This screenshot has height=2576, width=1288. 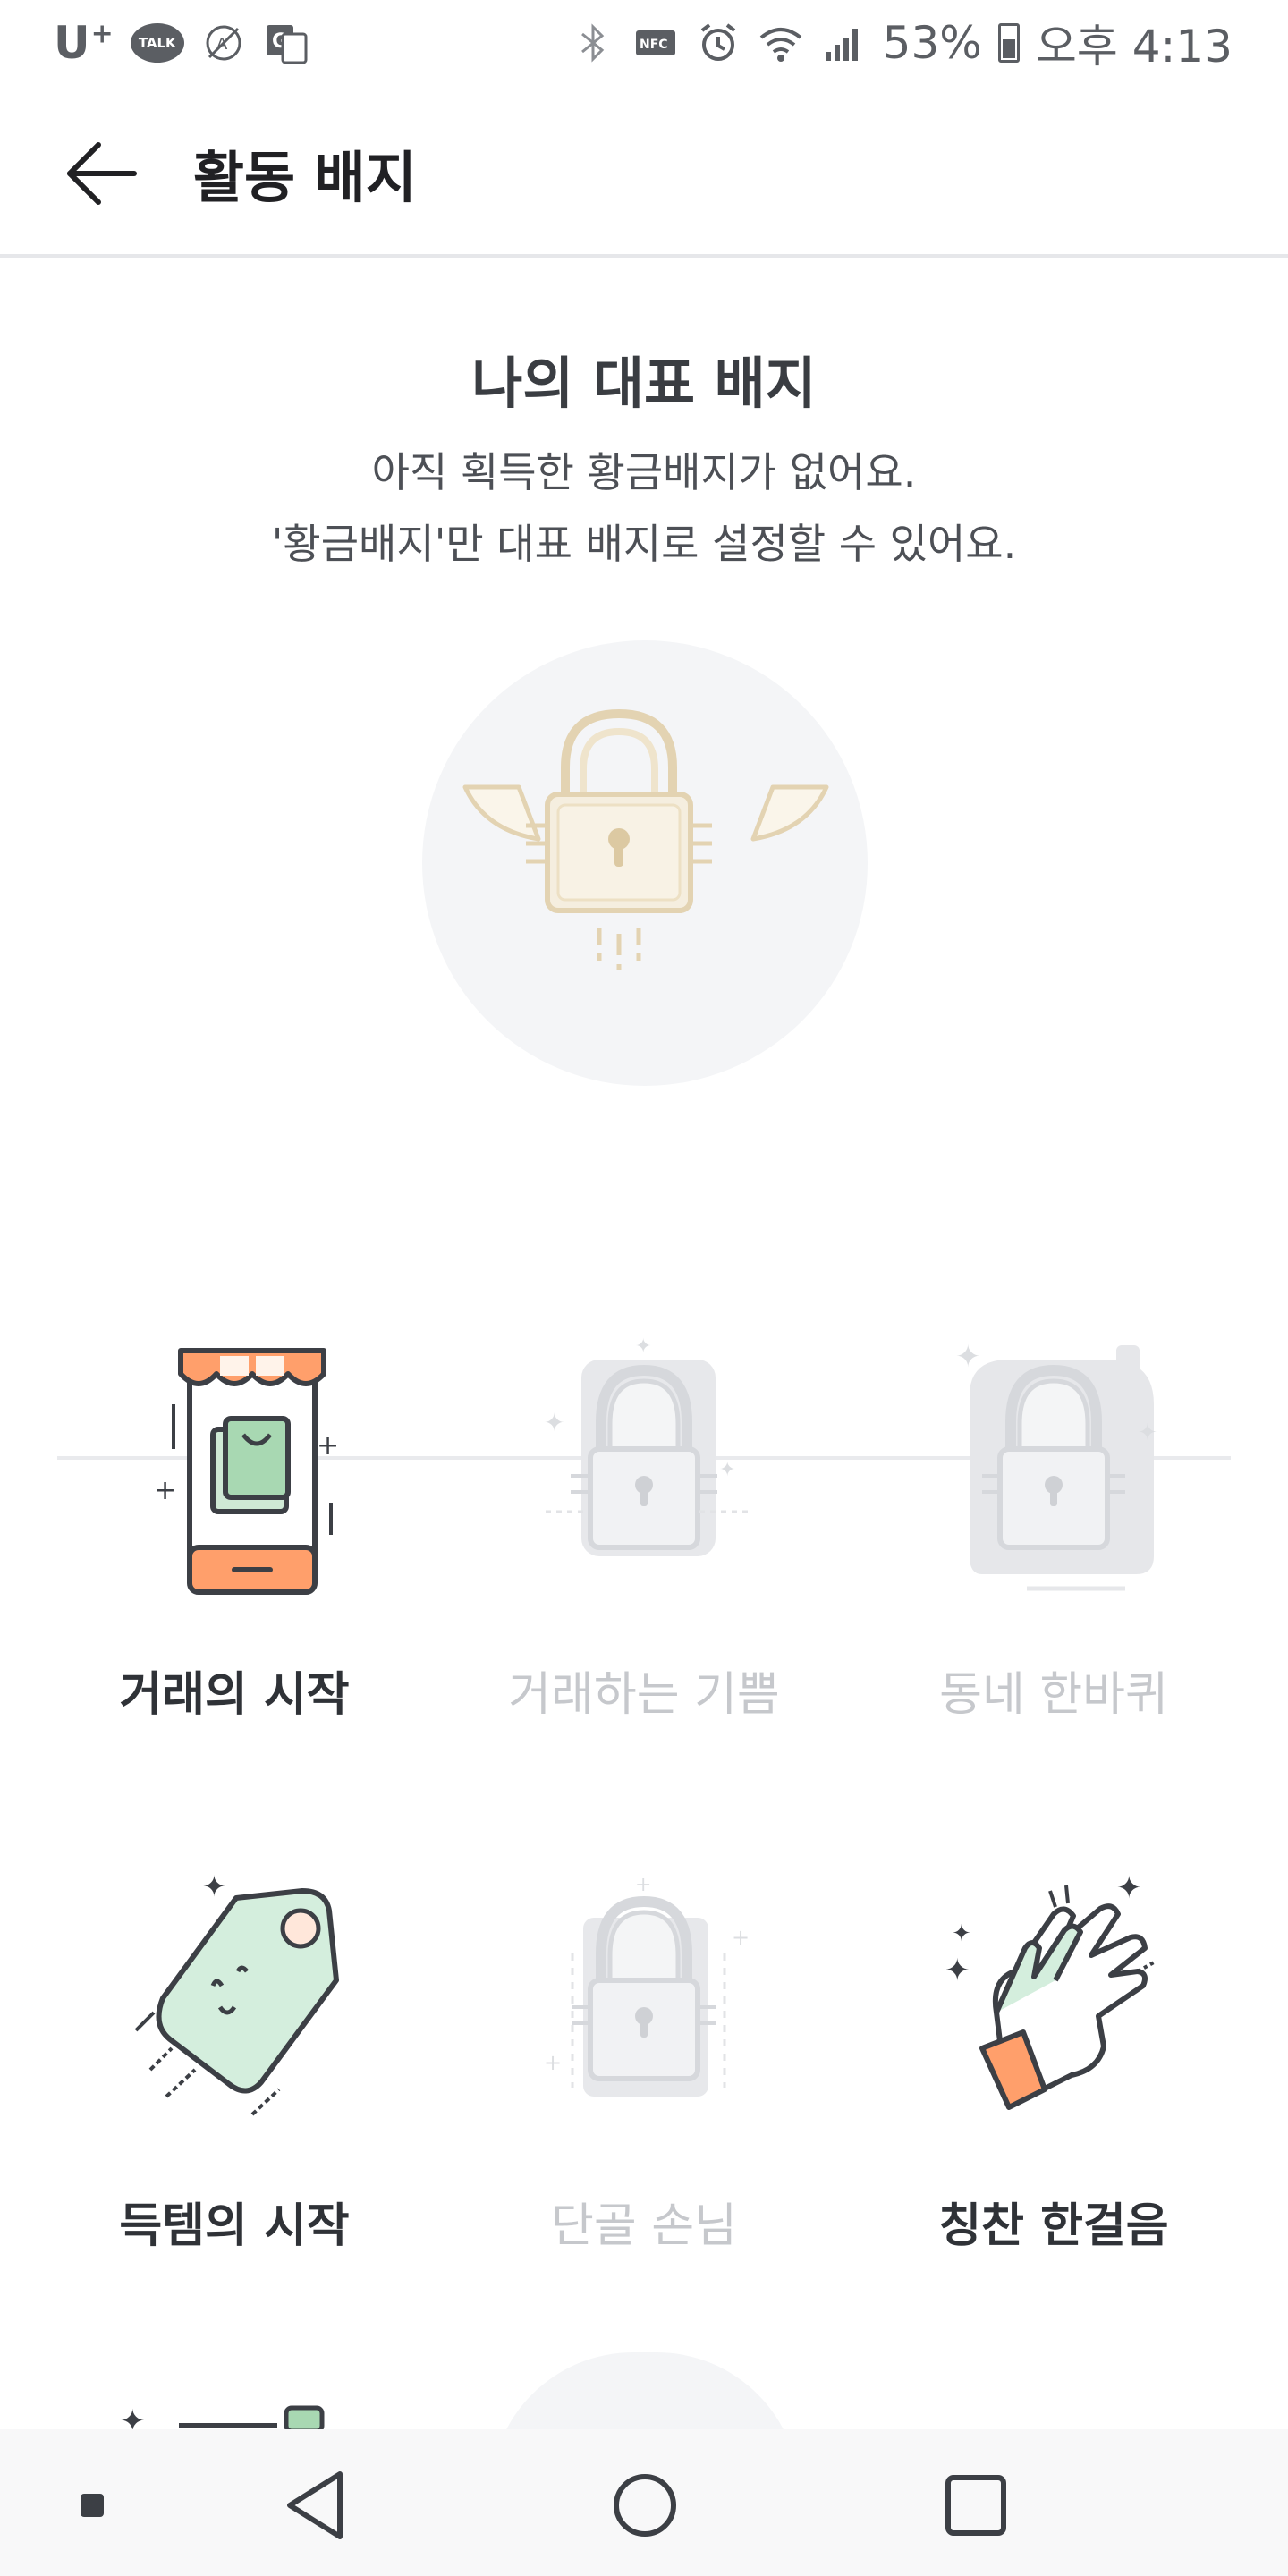 I want to click on home-circle-icon, so click(x=645, y=2505).